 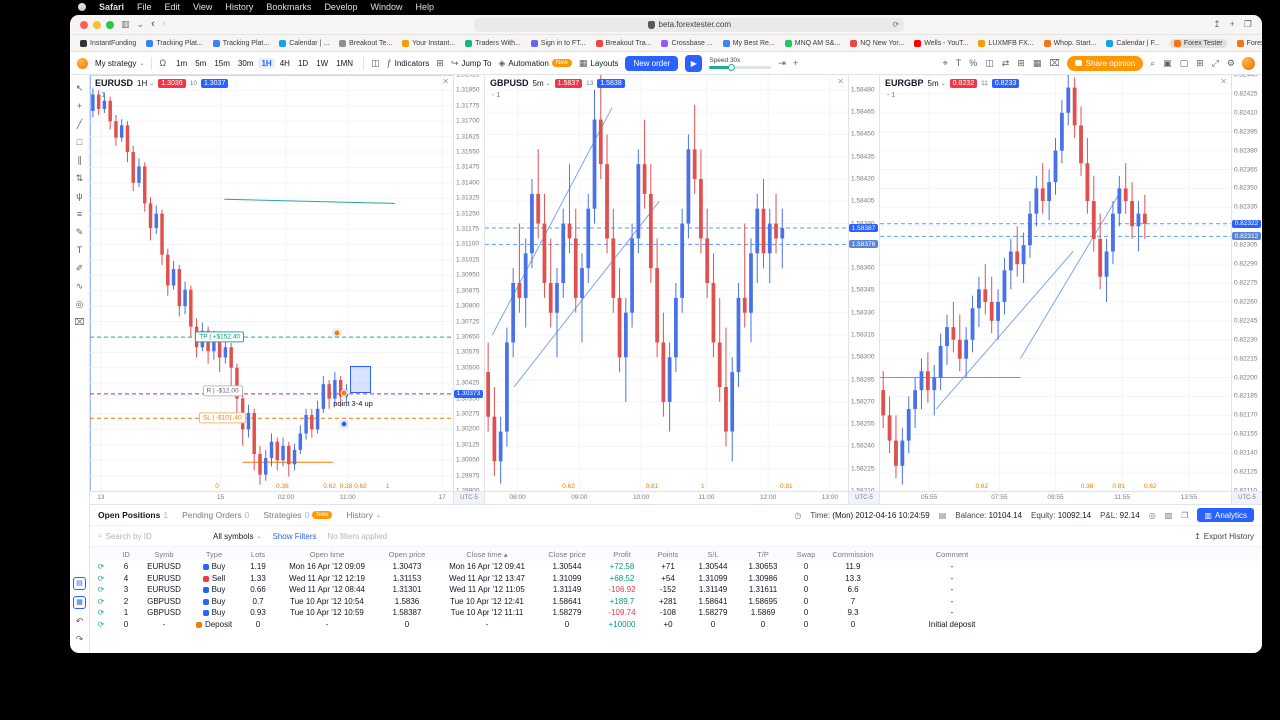 I want to click on forward-icon: ›, so click(x=164, y=24).